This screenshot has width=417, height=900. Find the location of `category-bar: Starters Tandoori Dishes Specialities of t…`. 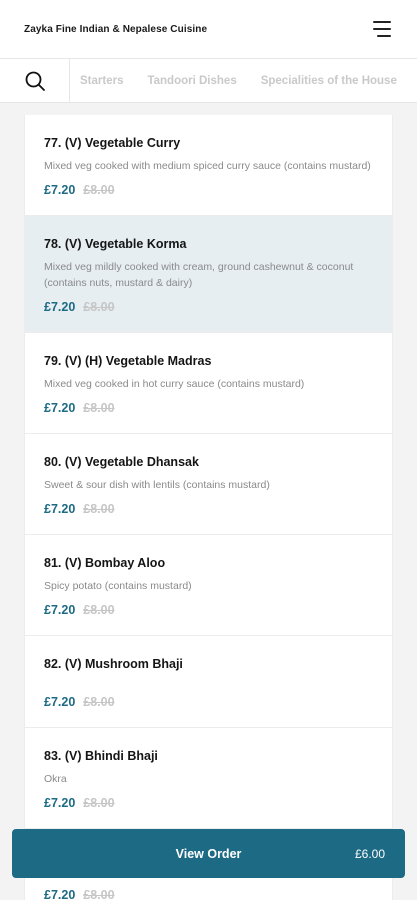

category-bar: Starters Tandoori Dishes Specialities of t… is located at coordinates (208, 80).